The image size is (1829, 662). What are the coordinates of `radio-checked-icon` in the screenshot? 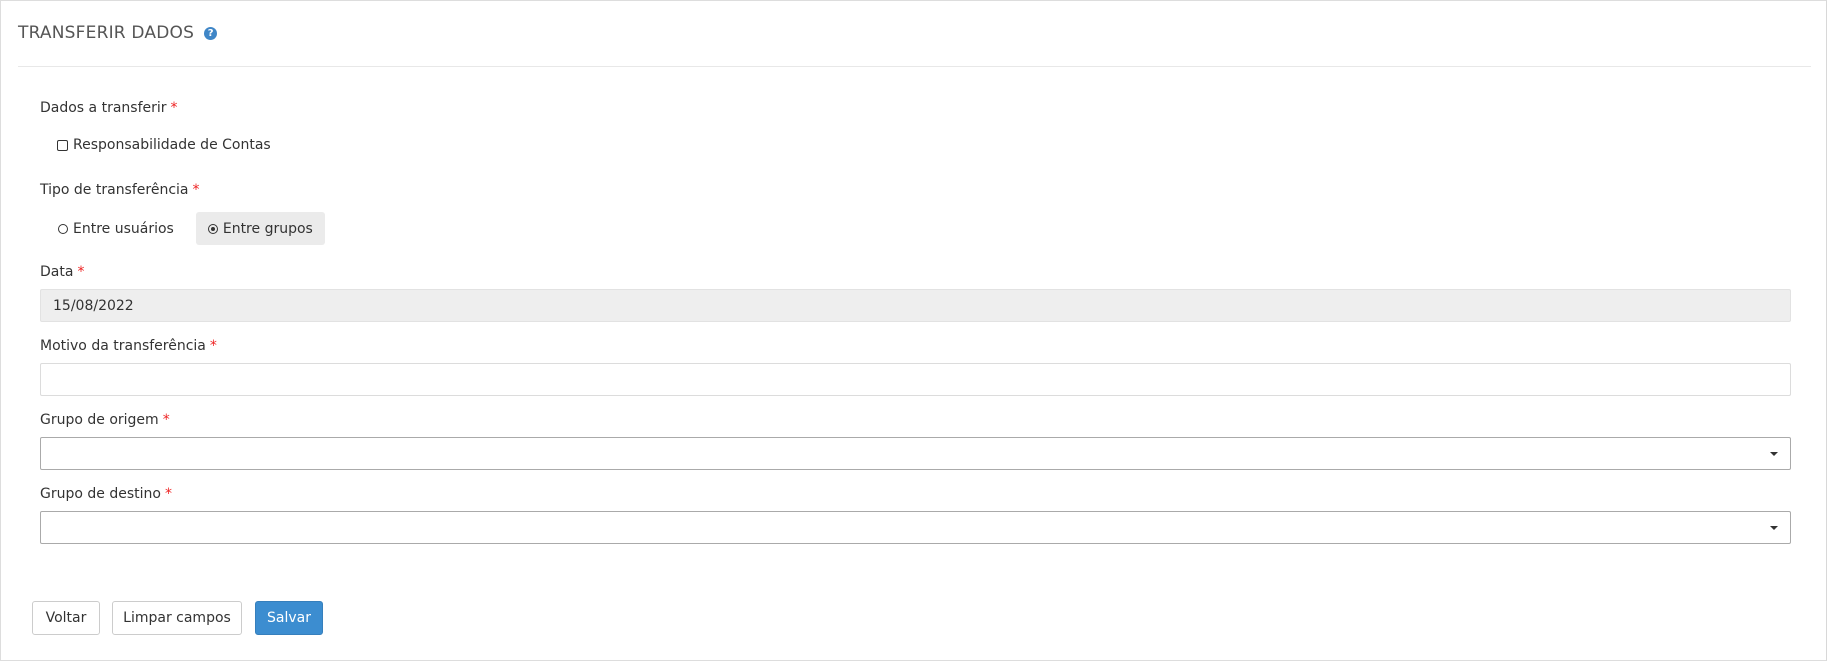 It's located at (212, 228).